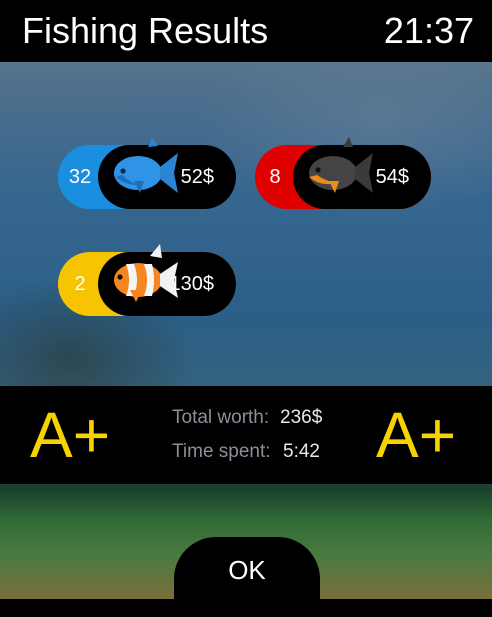 This screenshot has width=492, height=617. I want to click on catch-card-black-fish: 8 54$, so click(343, 173).